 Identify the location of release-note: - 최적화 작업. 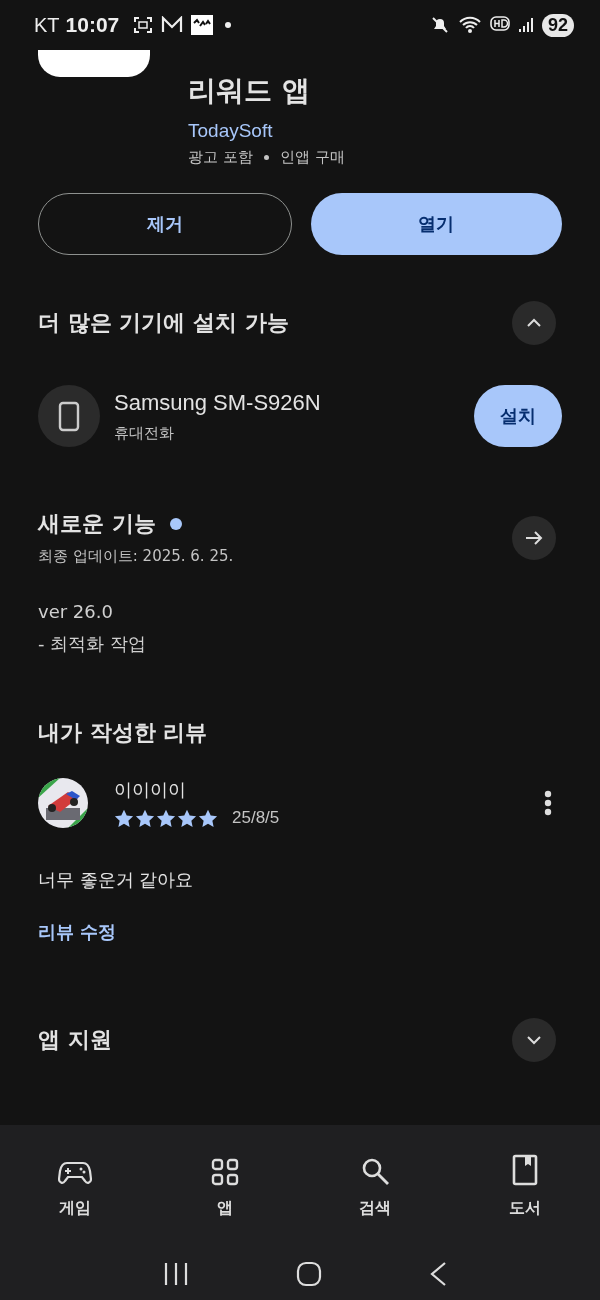
(92, 644).